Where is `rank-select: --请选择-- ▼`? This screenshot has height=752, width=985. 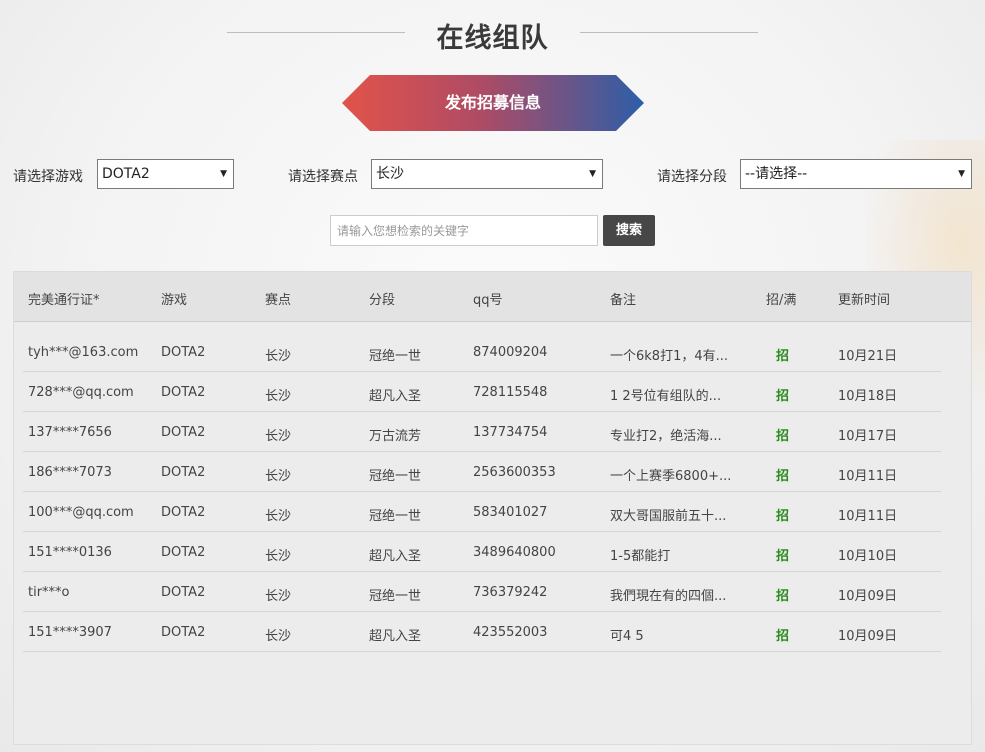 rank-select: --请选择-- ▼ is located at coordinates (856, 174).